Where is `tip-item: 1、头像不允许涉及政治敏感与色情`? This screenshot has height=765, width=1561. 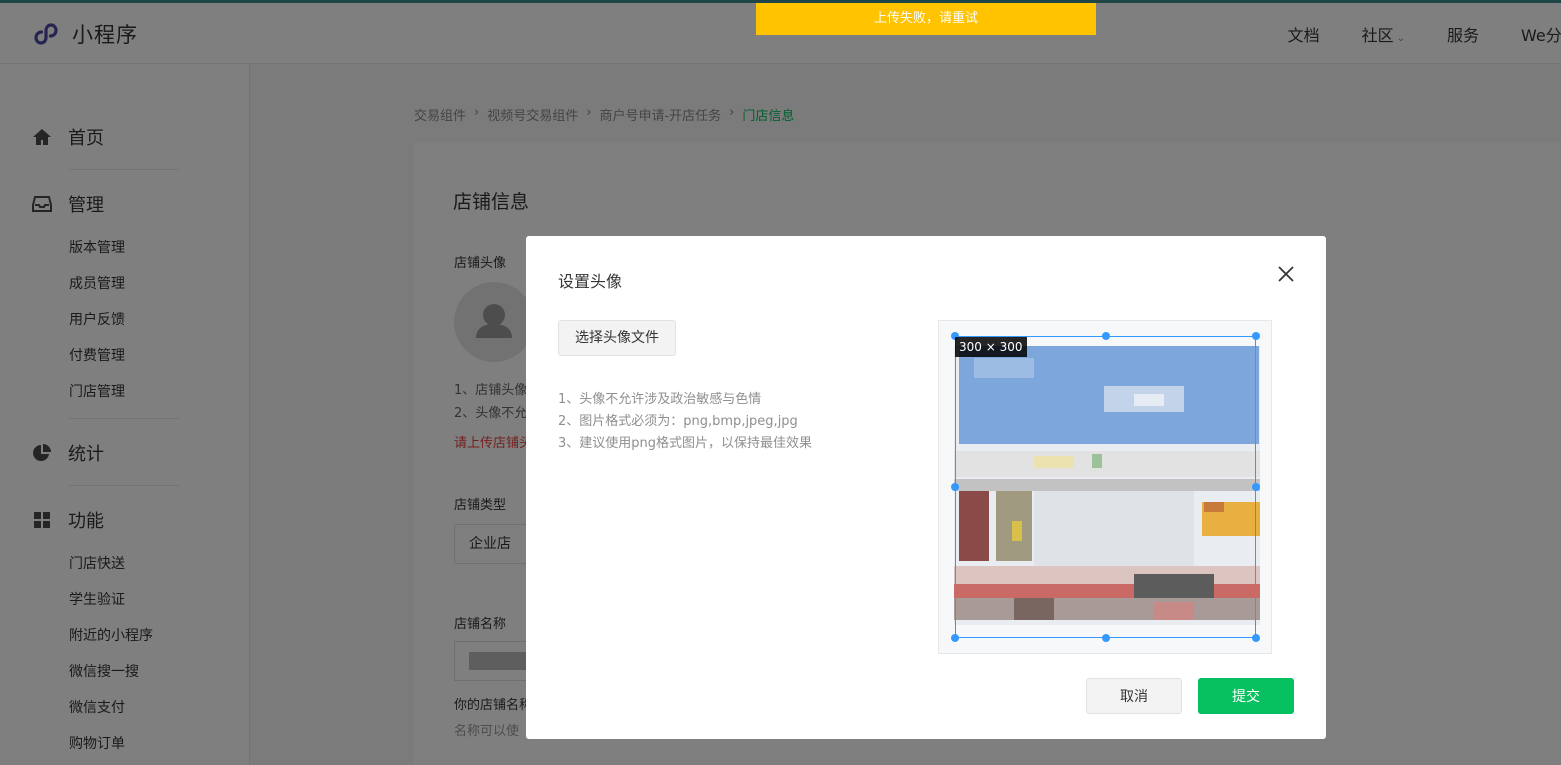
tip-item: 1、头像不允许涉及政治敏感与色情 is located at coordinates (660, 399).